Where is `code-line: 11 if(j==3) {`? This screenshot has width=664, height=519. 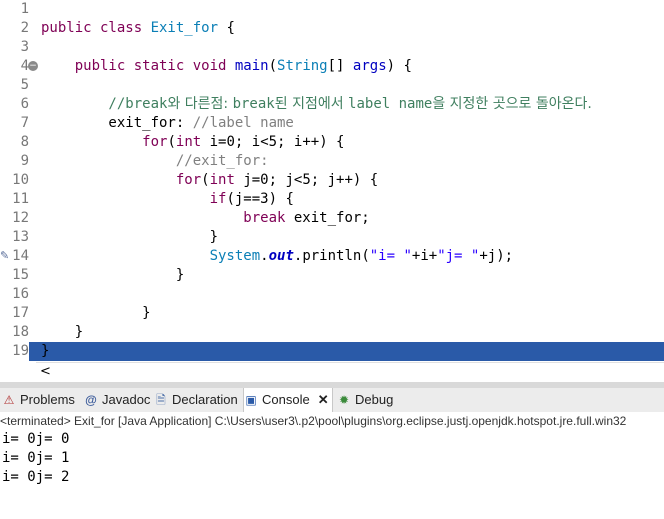 code-line: 11 if(j==3) { is located at coordinates (332, 199).